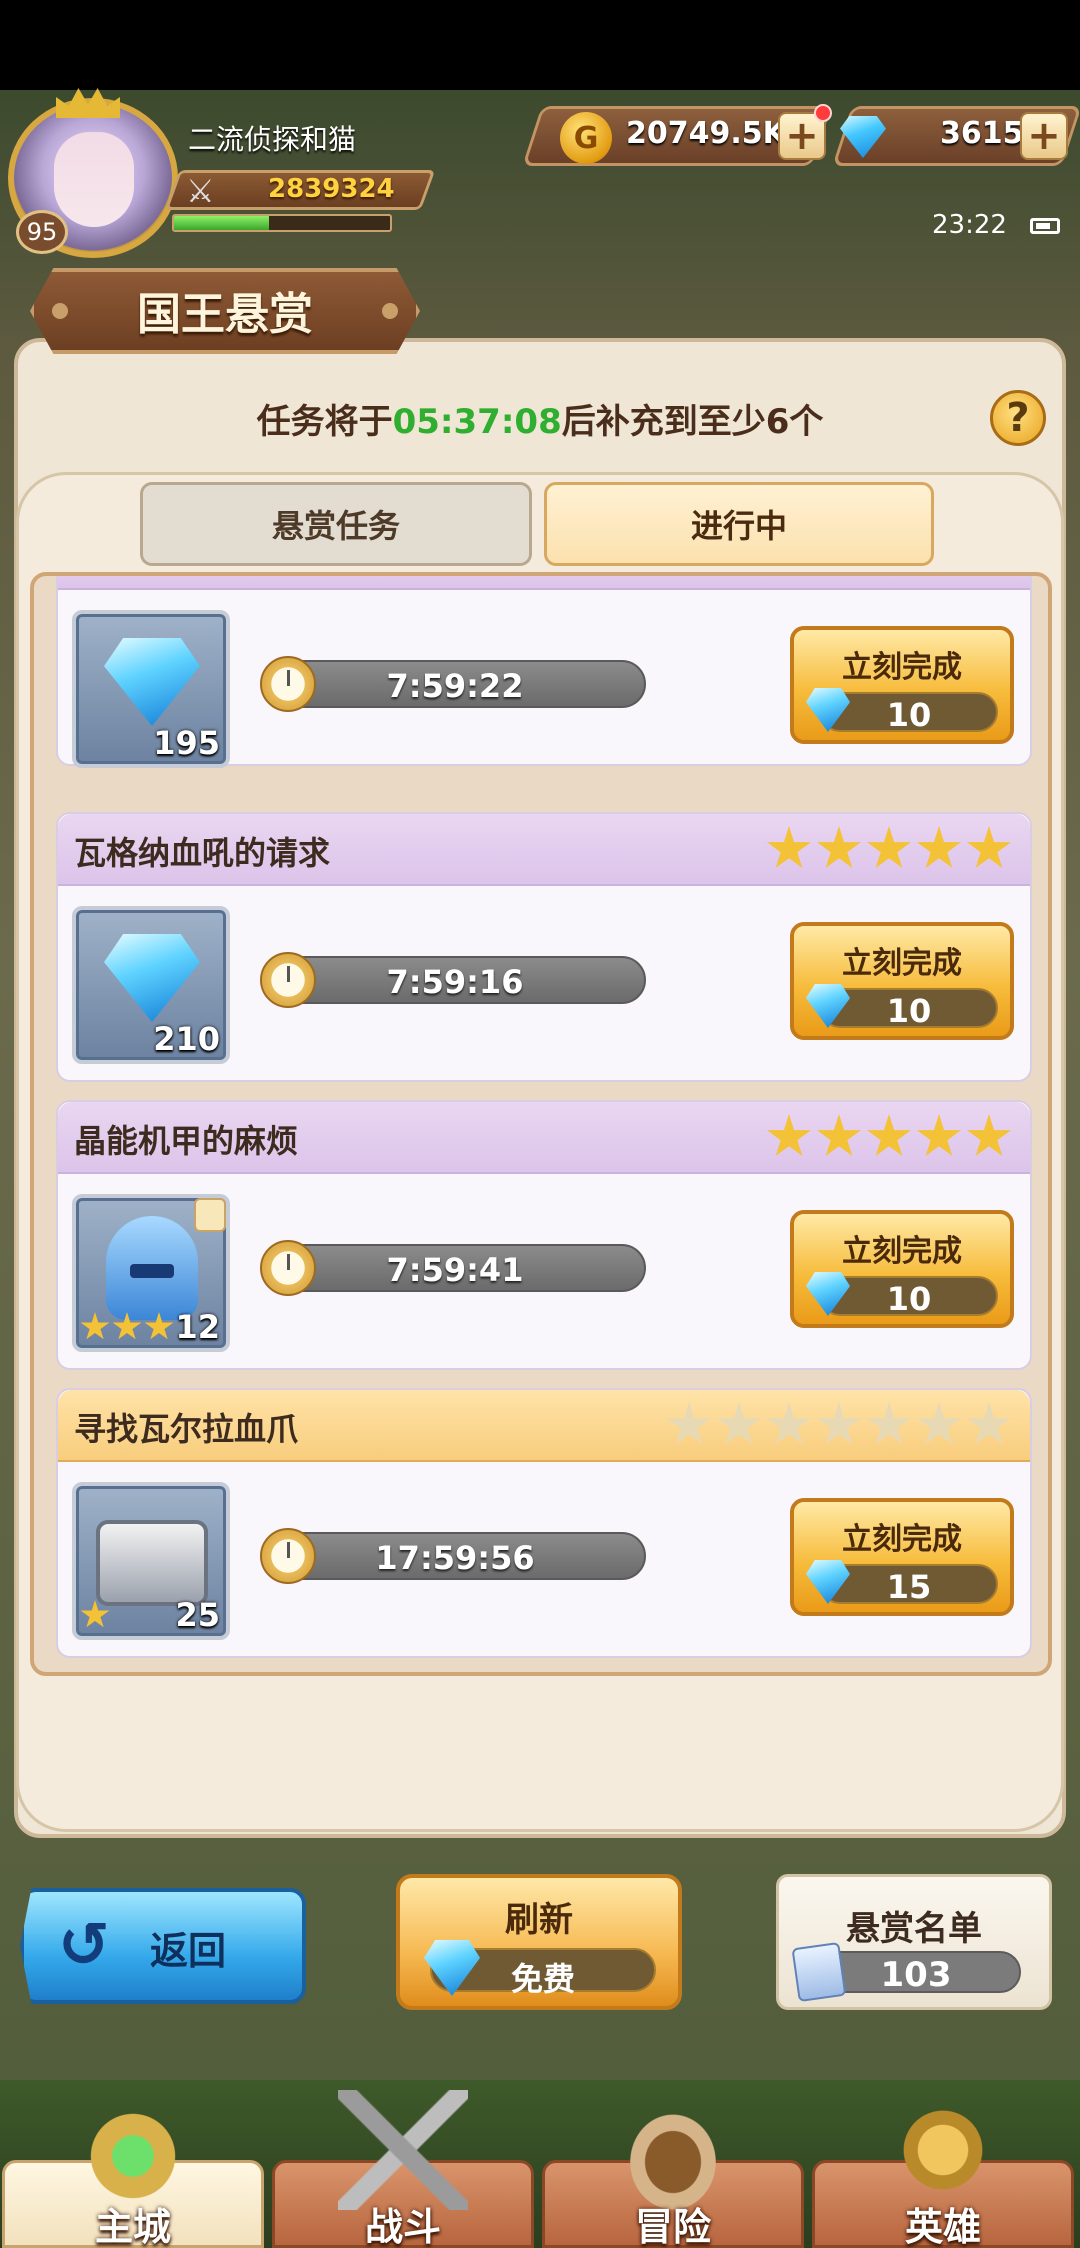 The height and width of the screenshot is (2248, 1080). I want to click on gold-coin-icon: G, so click(586, 138).